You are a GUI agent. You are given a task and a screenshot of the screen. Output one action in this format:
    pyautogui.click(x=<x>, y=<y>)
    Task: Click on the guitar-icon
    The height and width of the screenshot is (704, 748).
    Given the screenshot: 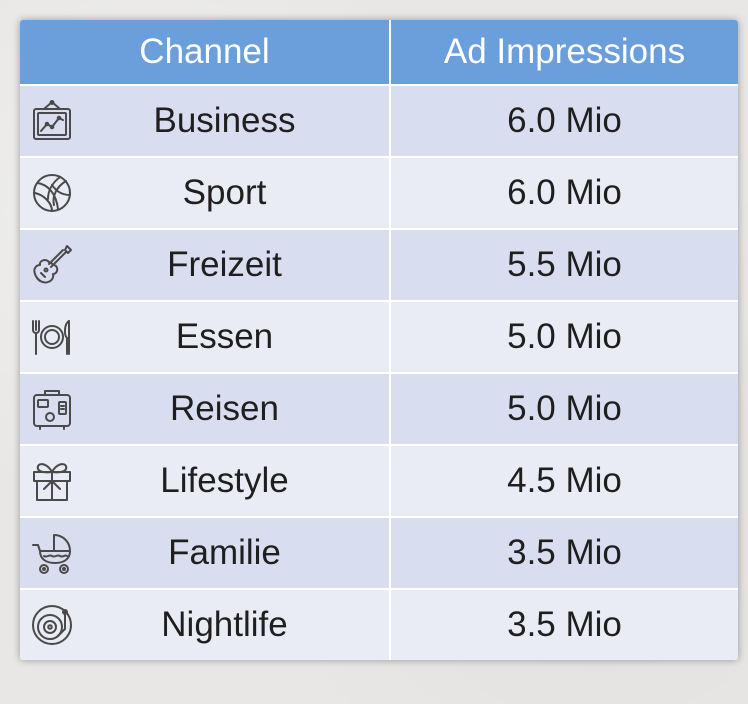 What is the action you would take?
    pyautogui.click(x=52, y=265)
    